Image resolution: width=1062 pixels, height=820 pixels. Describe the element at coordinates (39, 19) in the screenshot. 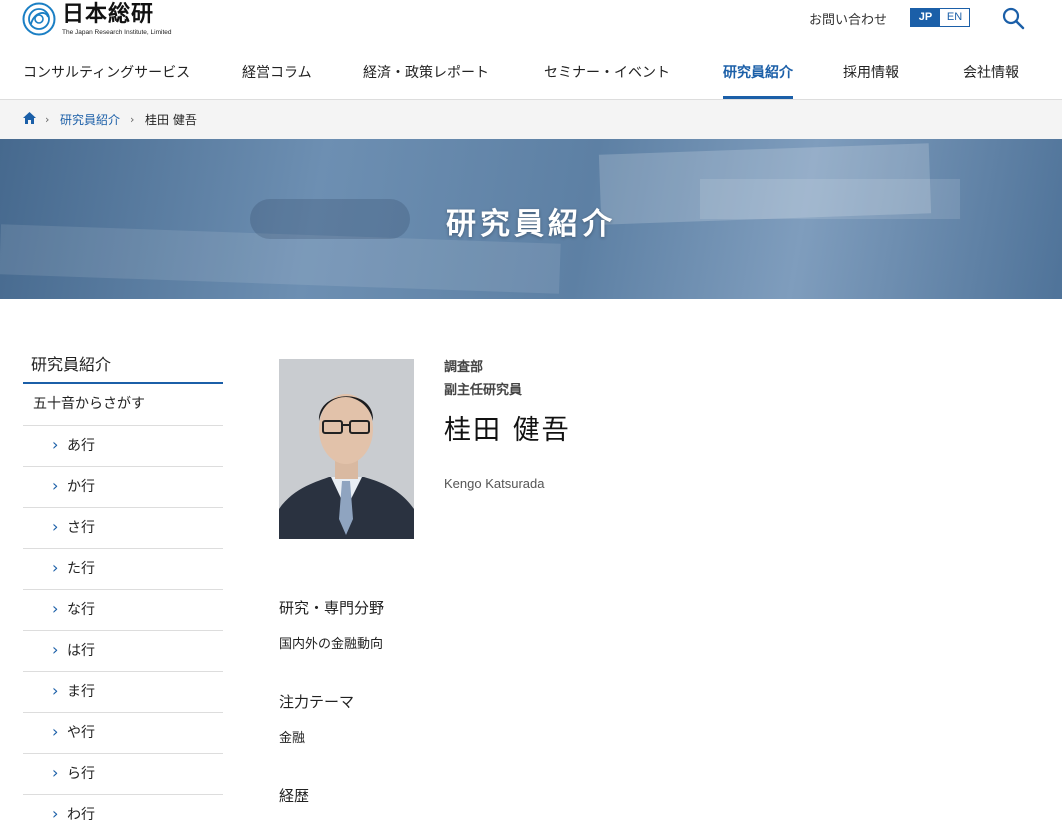

I see `logo-mark-icon` at that location.